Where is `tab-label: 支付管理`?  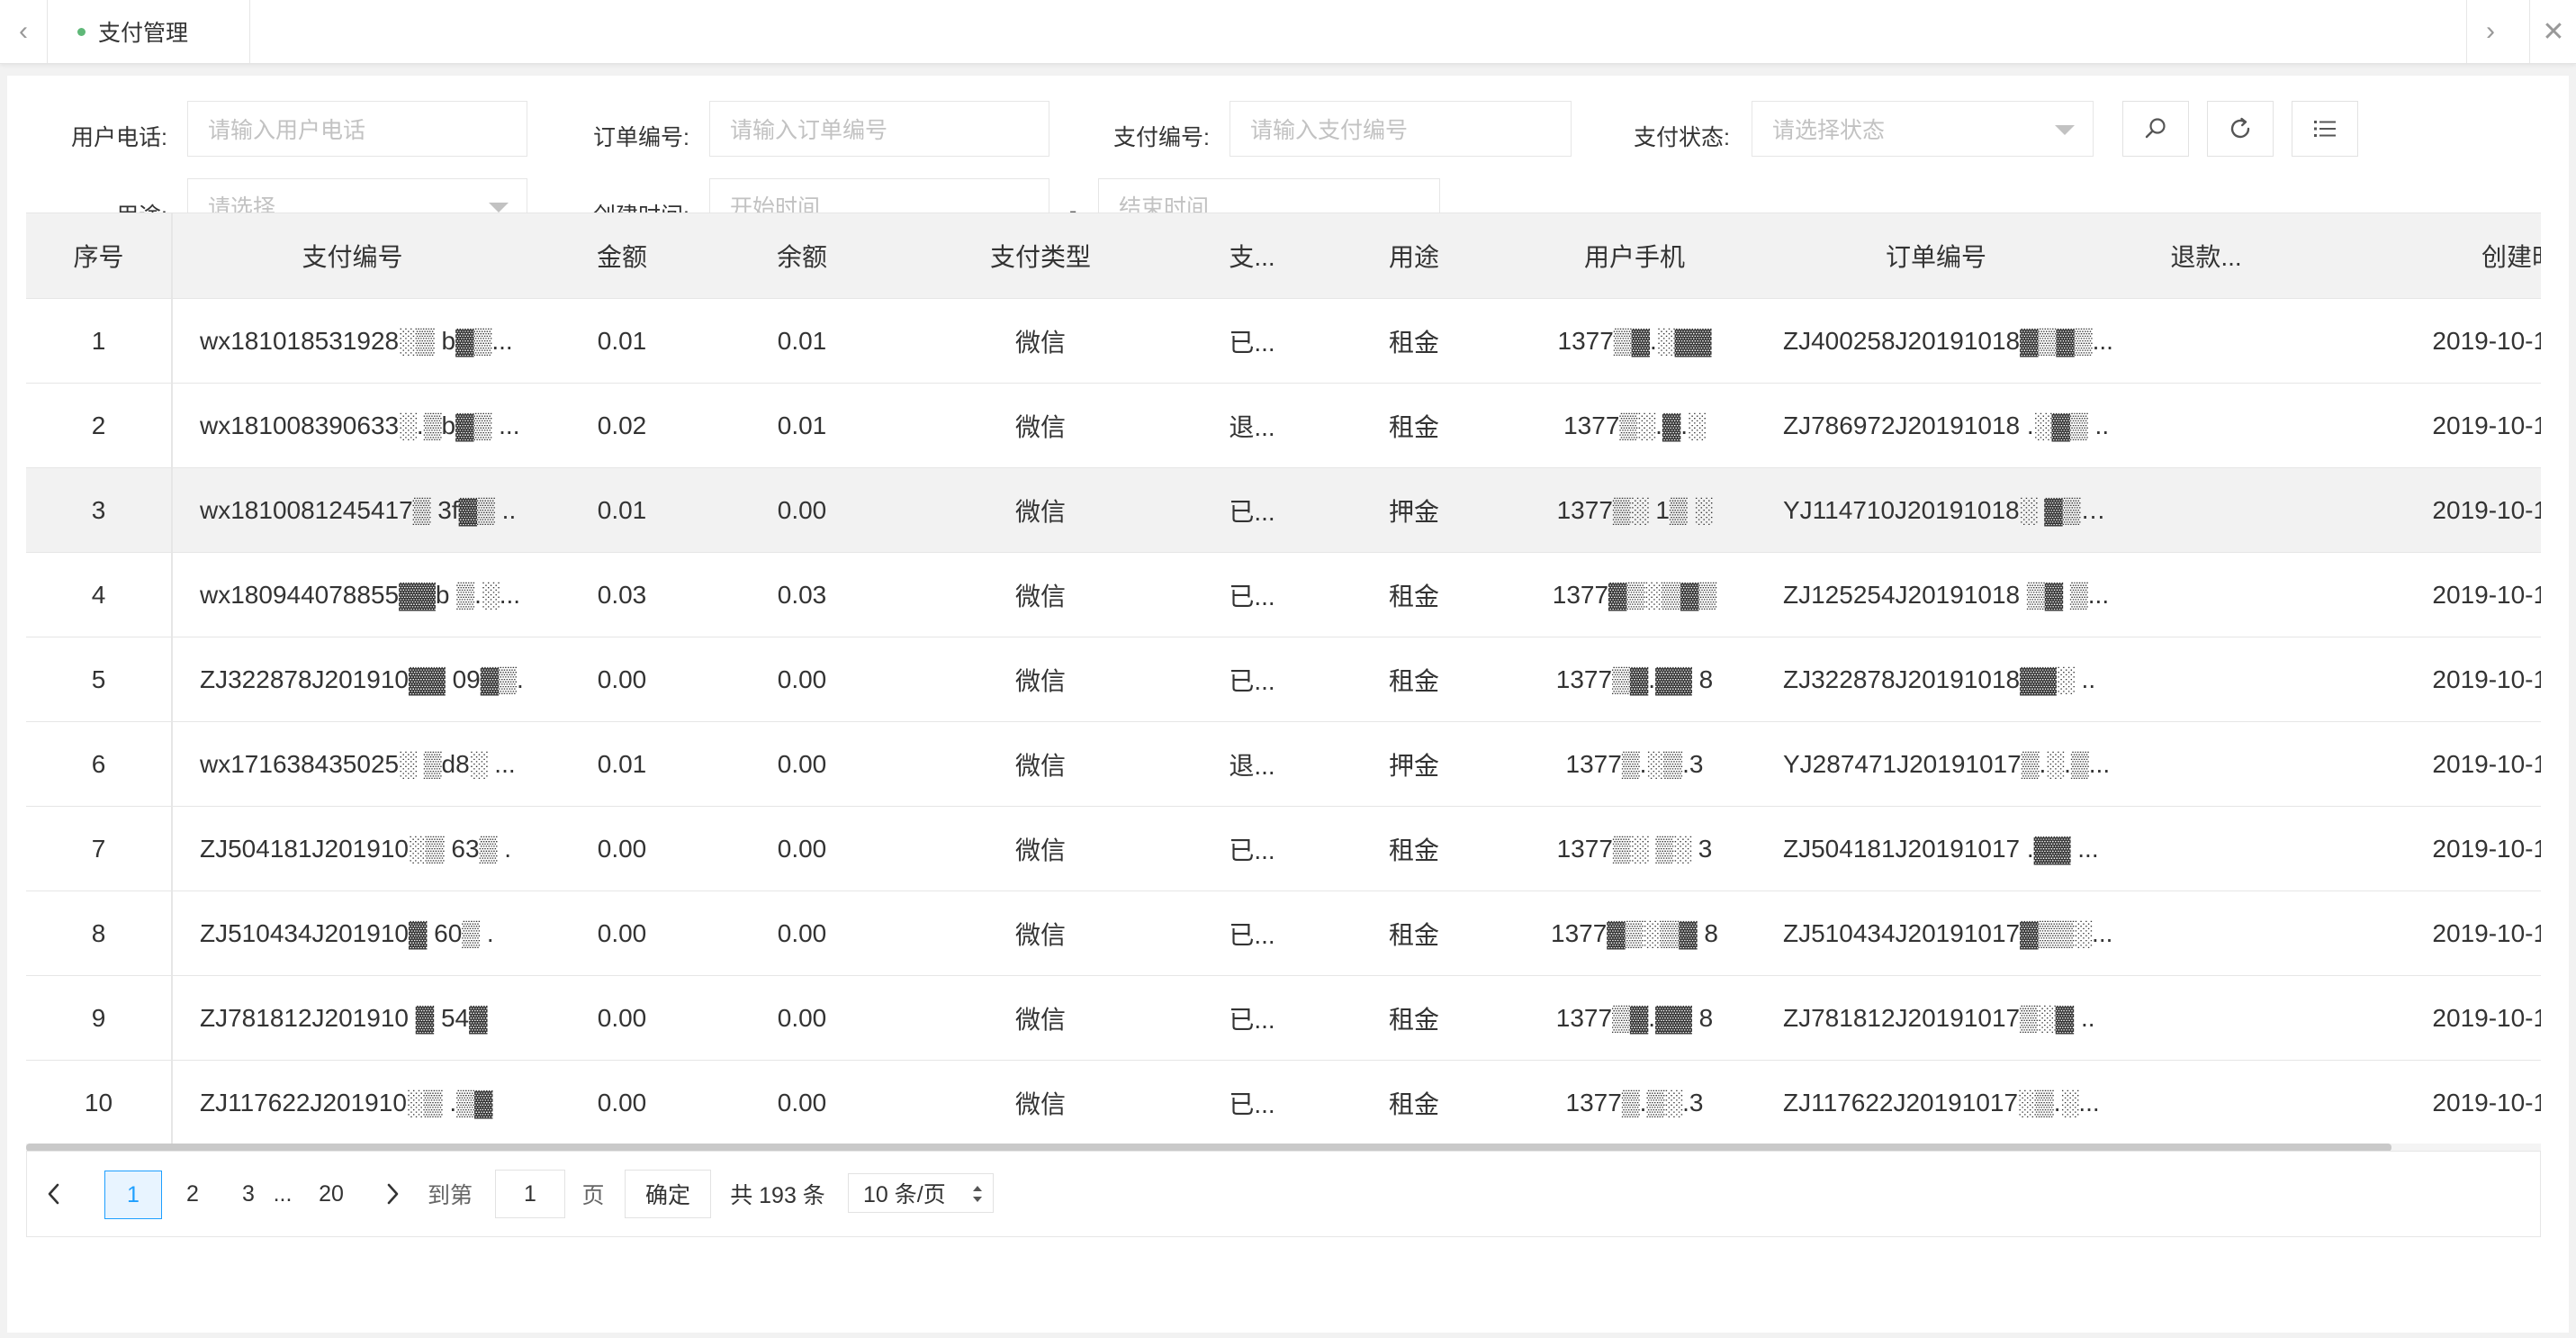
tab-label: 支付管理 is located at coordinates (143, 33).